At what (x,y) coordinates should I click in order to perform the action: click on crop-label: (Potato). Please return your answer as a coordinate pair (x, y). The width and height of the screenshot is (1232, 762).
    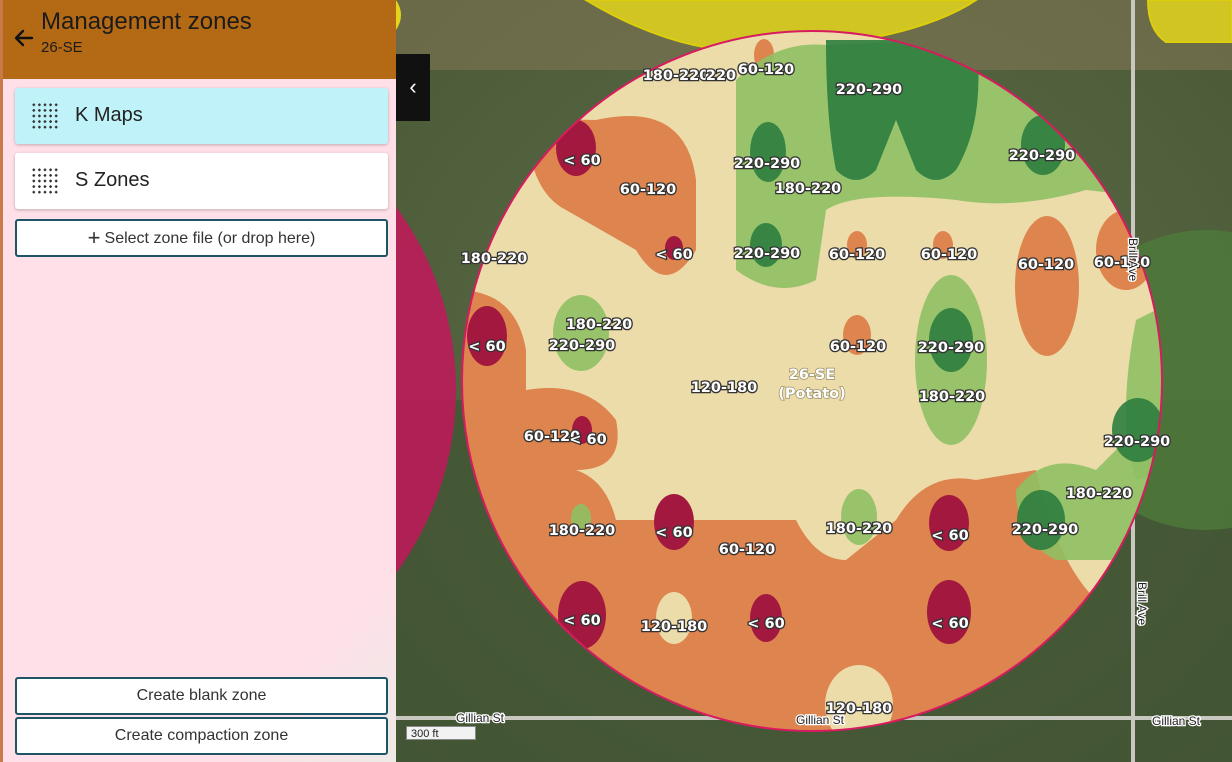
    Looking at the image, I should click on (811, 394).